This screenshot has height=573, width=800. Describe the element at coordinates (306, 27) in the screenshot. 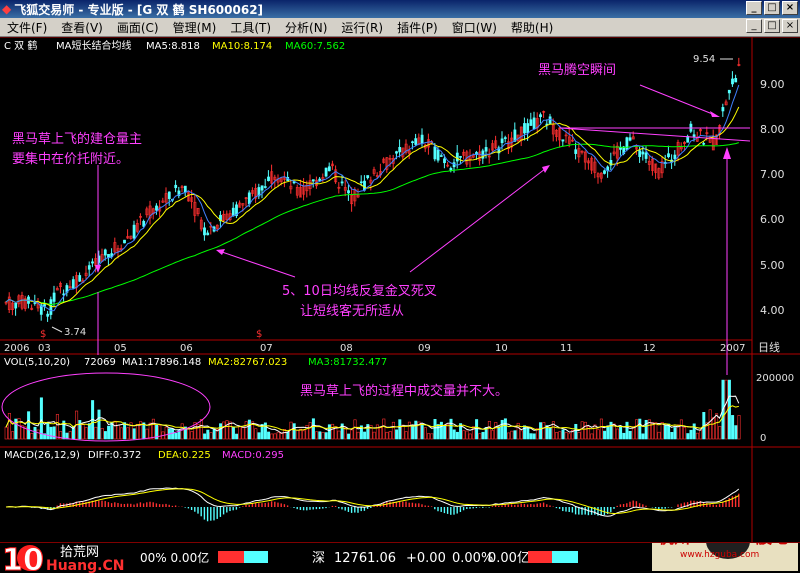

I see `menu-analysis: 分析(N)` at that location.